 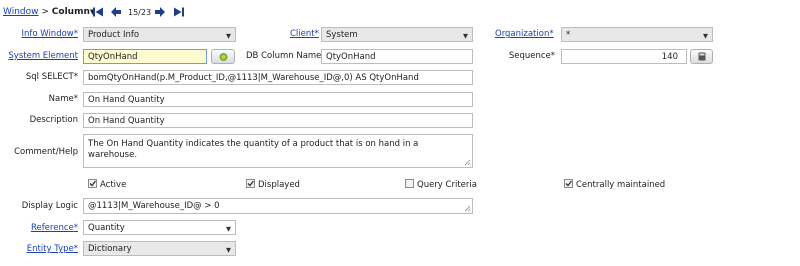 What do you see at coordinates (409, 183) in the screenshot?
I see `query-criteria-checkbox` at bounding box center [409, 183].